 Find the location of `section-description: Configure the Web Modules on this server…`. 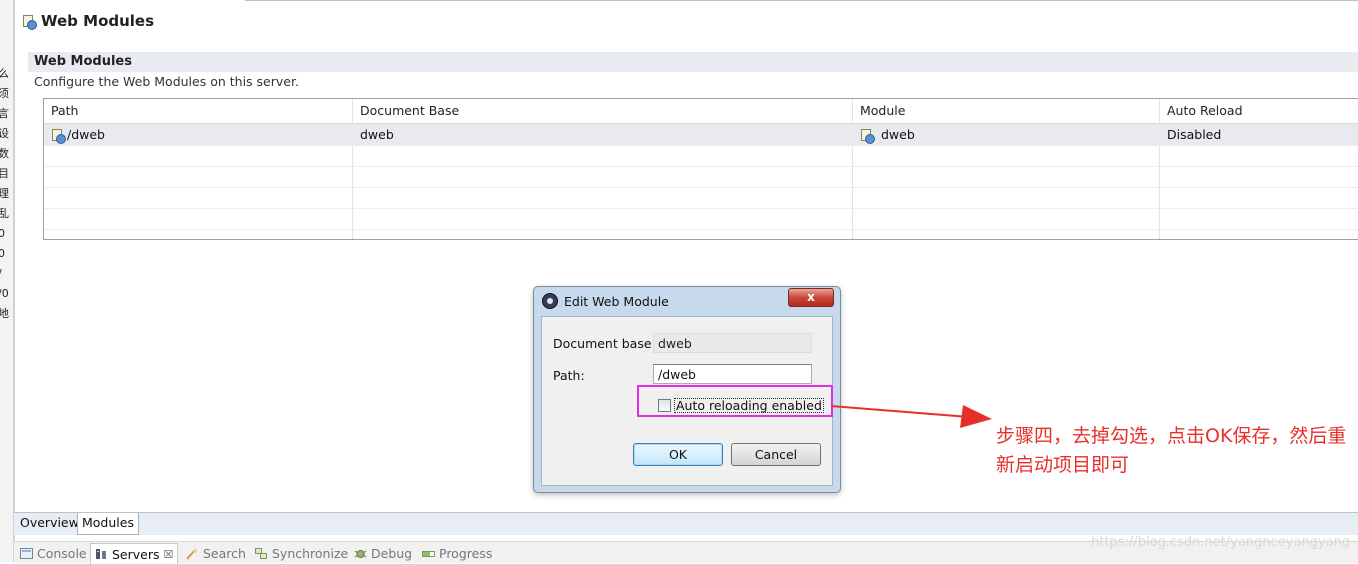

section-description: Configure the Web Modules on this server… is located at coordinates (166, 81).